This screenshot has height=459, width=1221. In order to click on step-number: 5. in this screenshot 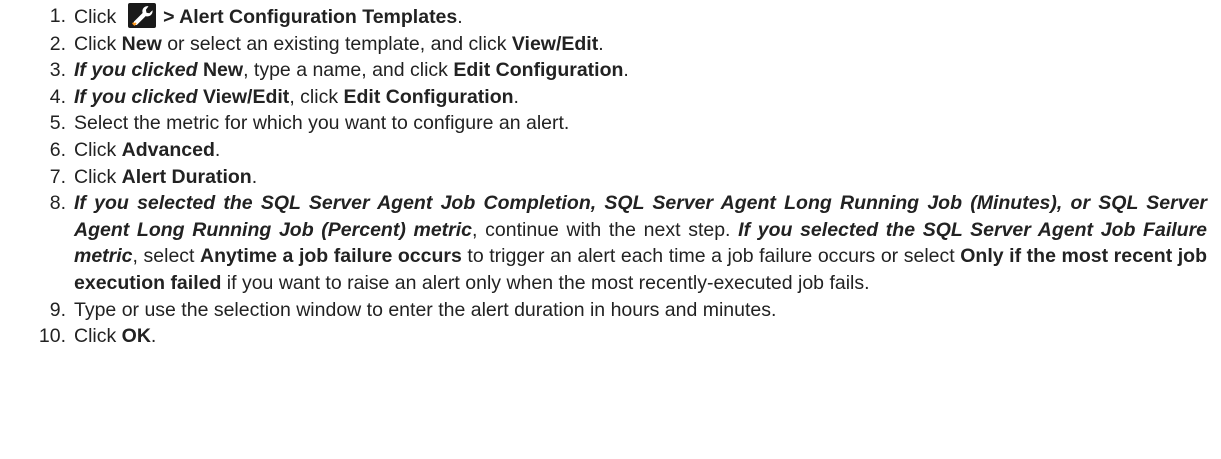, I will do `click(57, 123)`.